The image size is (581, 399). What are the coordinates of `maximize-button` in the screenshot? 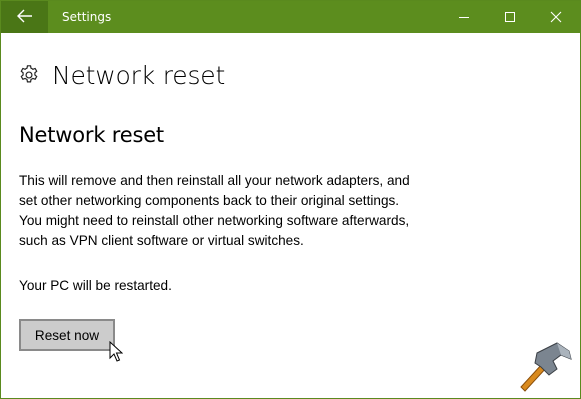 It's located at (510, 17).